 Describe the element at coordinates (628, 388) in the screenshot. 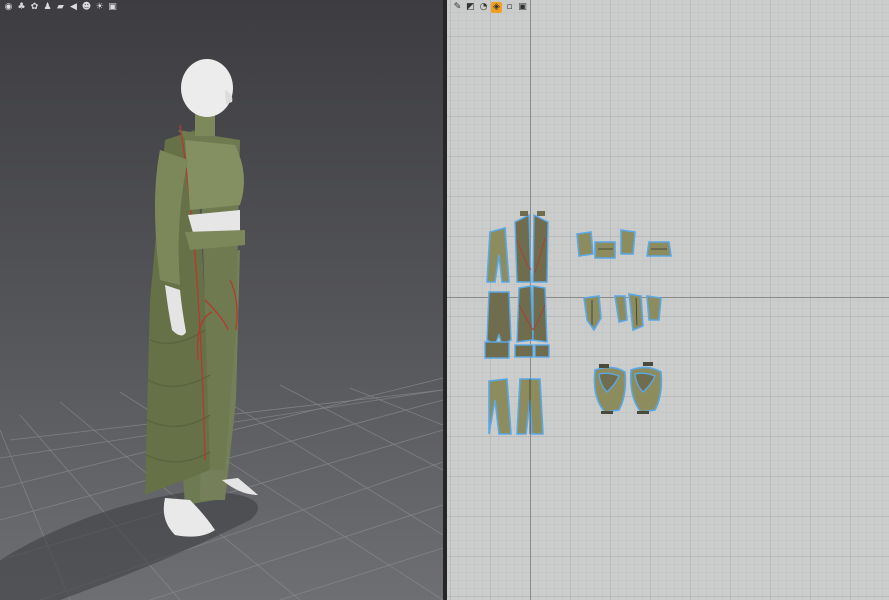

I see `padded-pocket-pieces` at that location.